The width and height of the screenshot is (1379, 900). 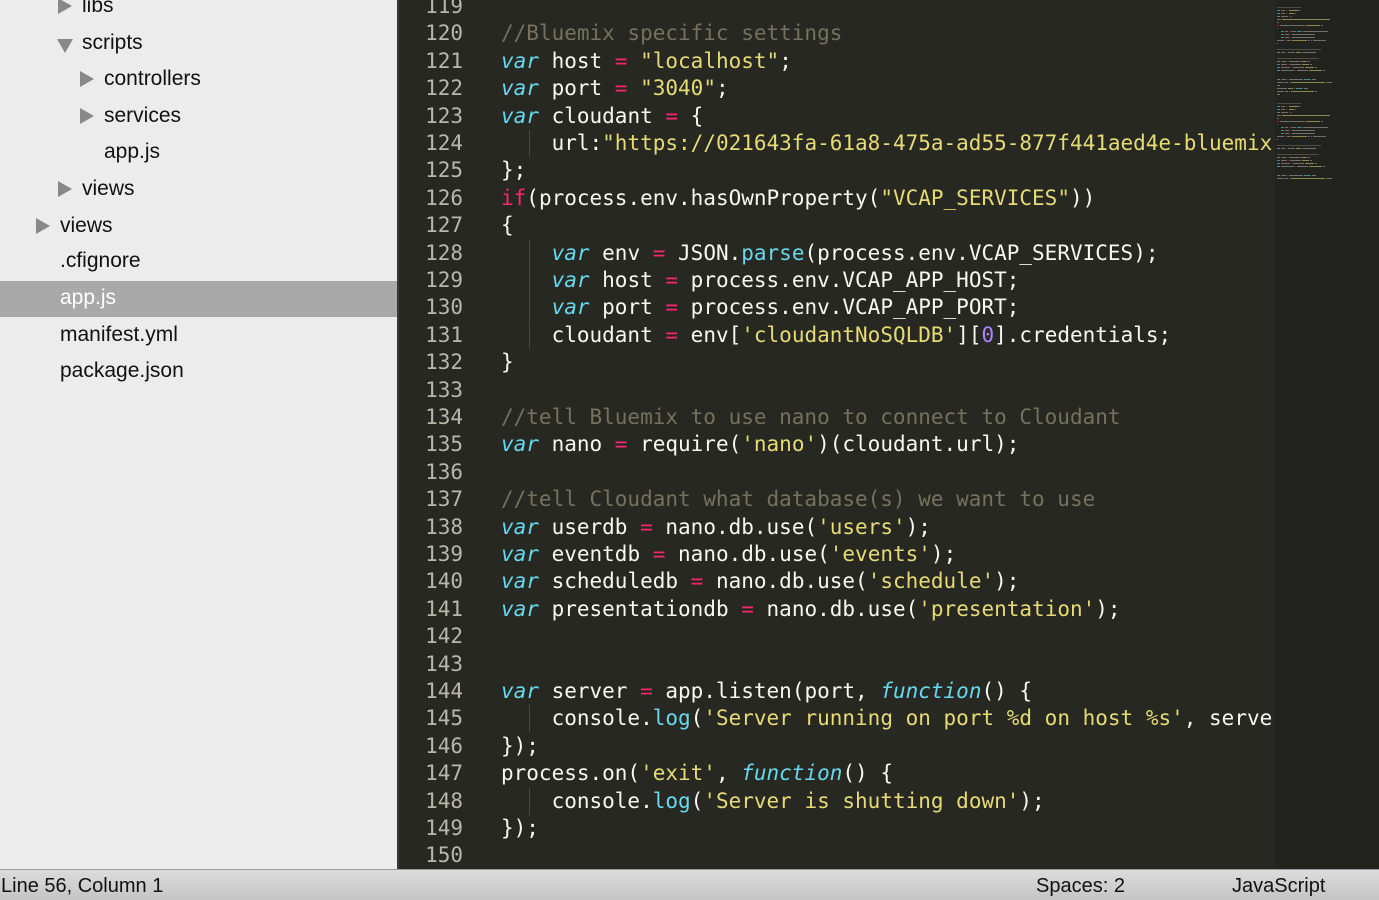 I want to click on code-line: };, so click(x=513, y=170).